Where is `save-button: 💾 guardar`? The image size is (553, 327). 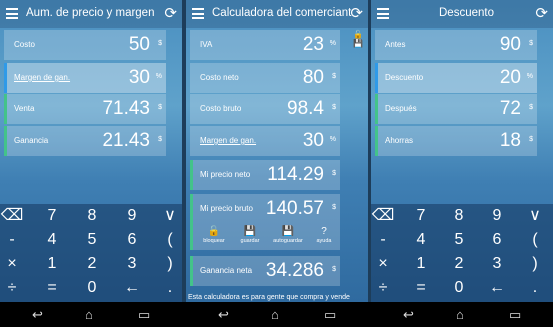
save-button: 💾 guardar is located at coordinates (250, 235).